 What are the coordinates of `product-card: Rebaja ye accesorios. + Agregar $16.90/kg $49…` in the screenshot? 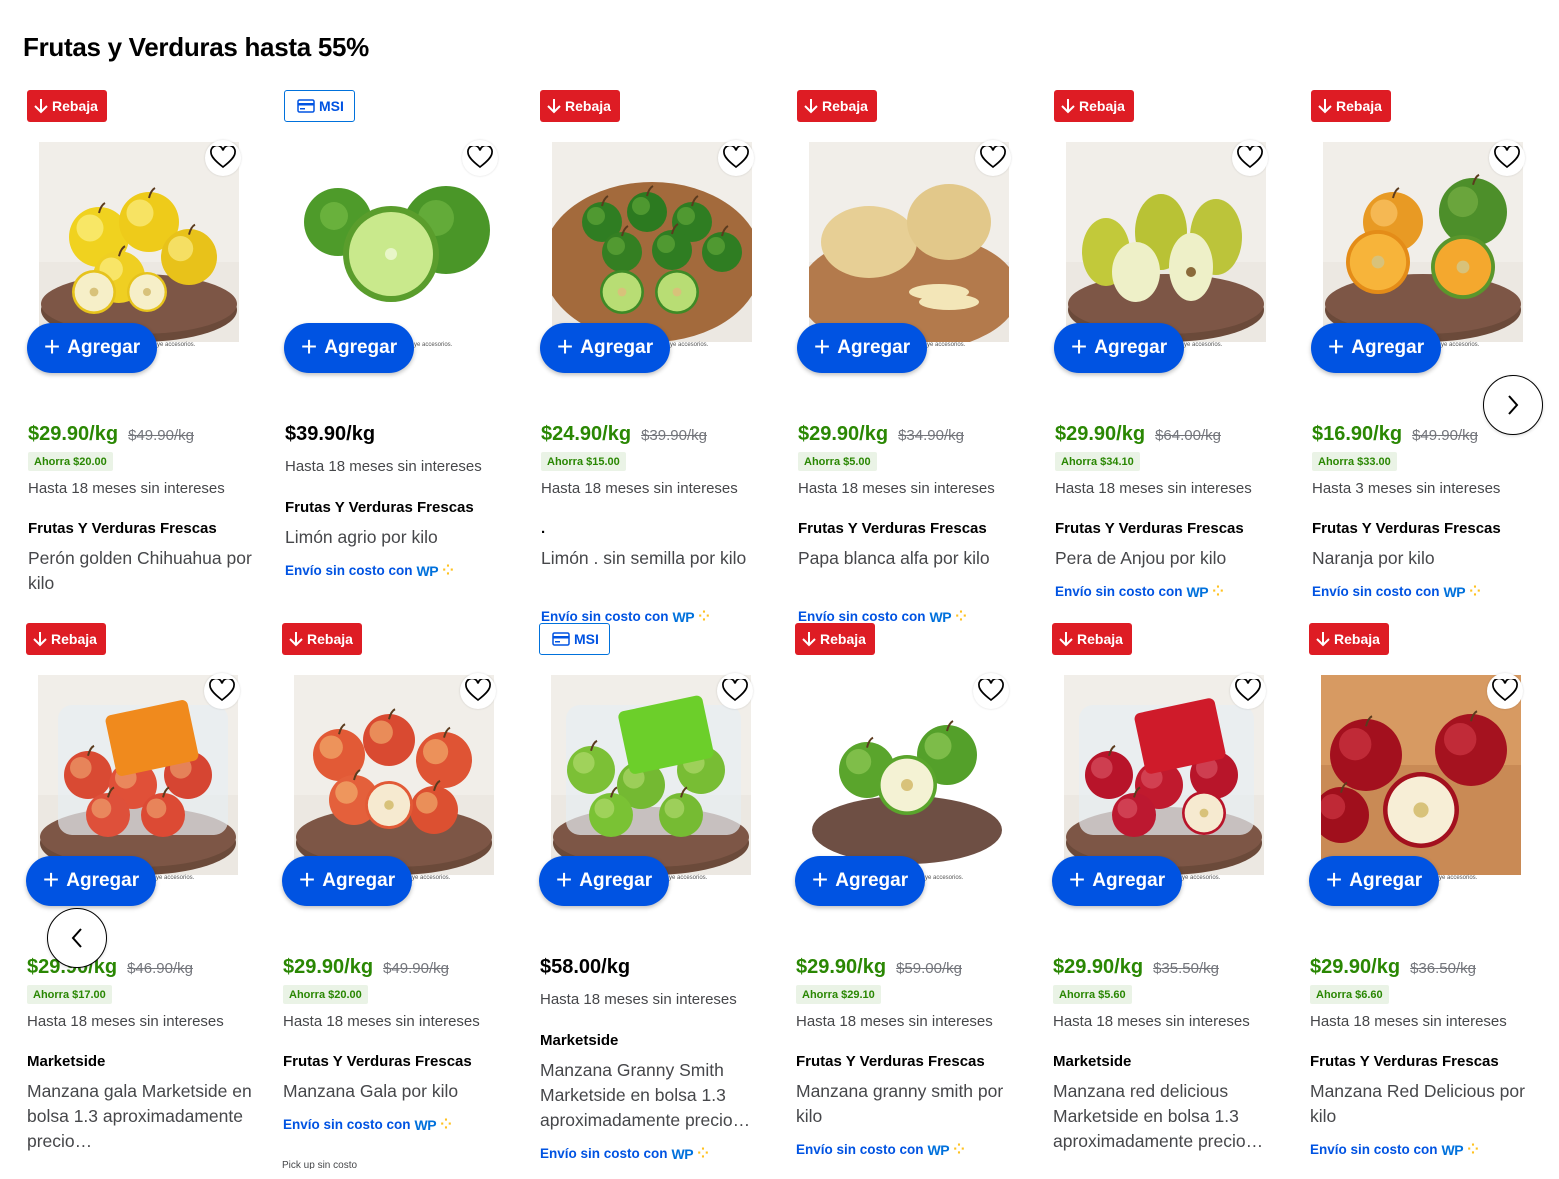 It's located at (1431, 362).